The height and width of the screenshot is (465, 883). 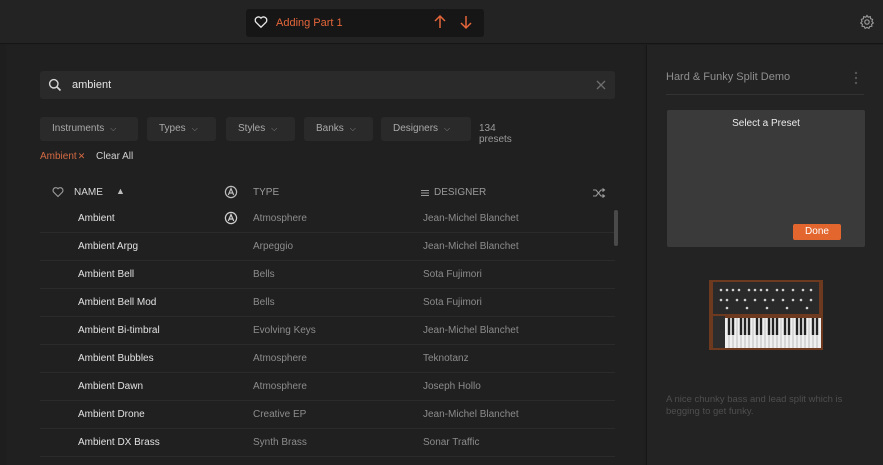 What do you see at coordinates (120, 191) in the screenshot?
I see `sort-ascending-icon: ▲` at bounding box center [120, 191].